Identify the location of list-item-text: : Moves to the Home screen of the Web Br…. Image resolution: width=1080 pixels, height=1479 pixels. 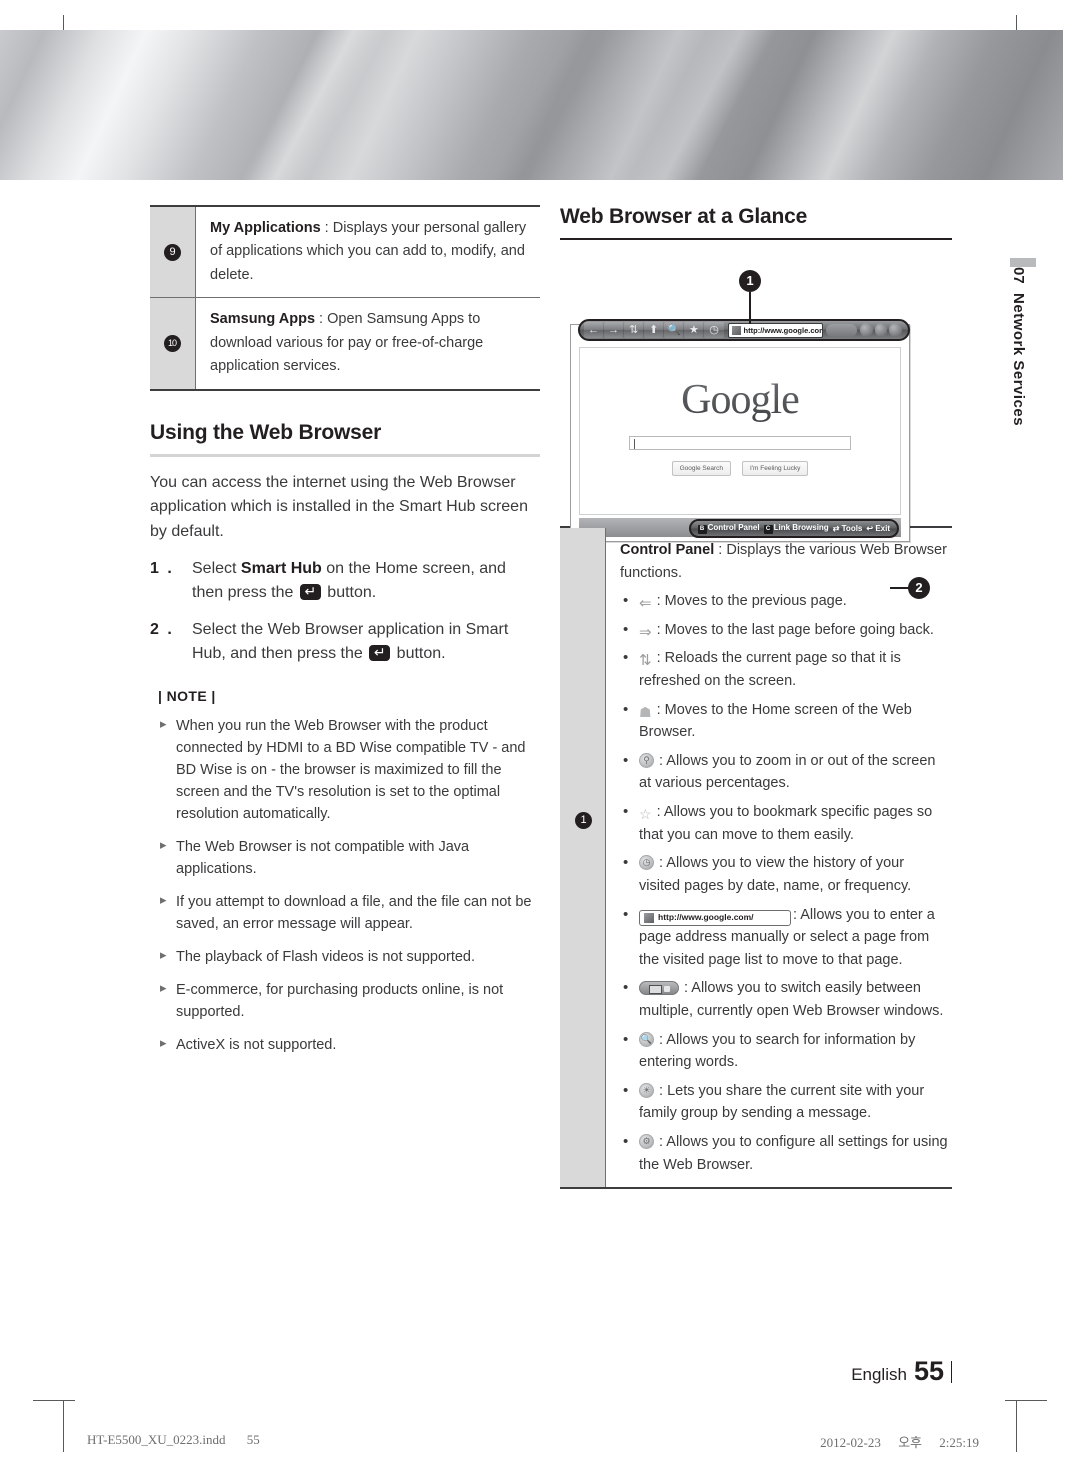
(775, 721).